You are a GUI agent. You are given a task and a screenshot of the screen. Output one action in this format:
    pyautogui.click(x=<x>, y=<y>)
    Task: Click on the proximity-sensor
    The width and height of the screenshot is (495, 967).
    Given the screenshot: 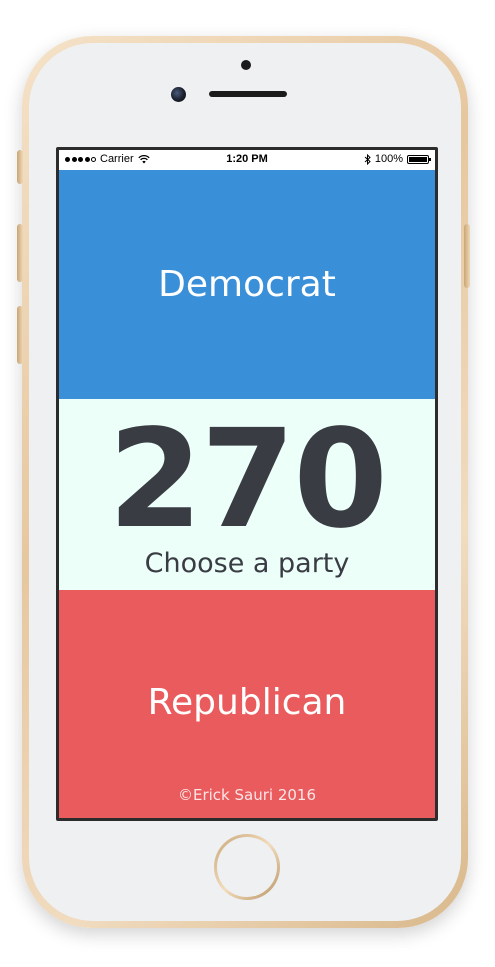 What is the action you would take?
    pyautogui.click(x=246, y=65)
    